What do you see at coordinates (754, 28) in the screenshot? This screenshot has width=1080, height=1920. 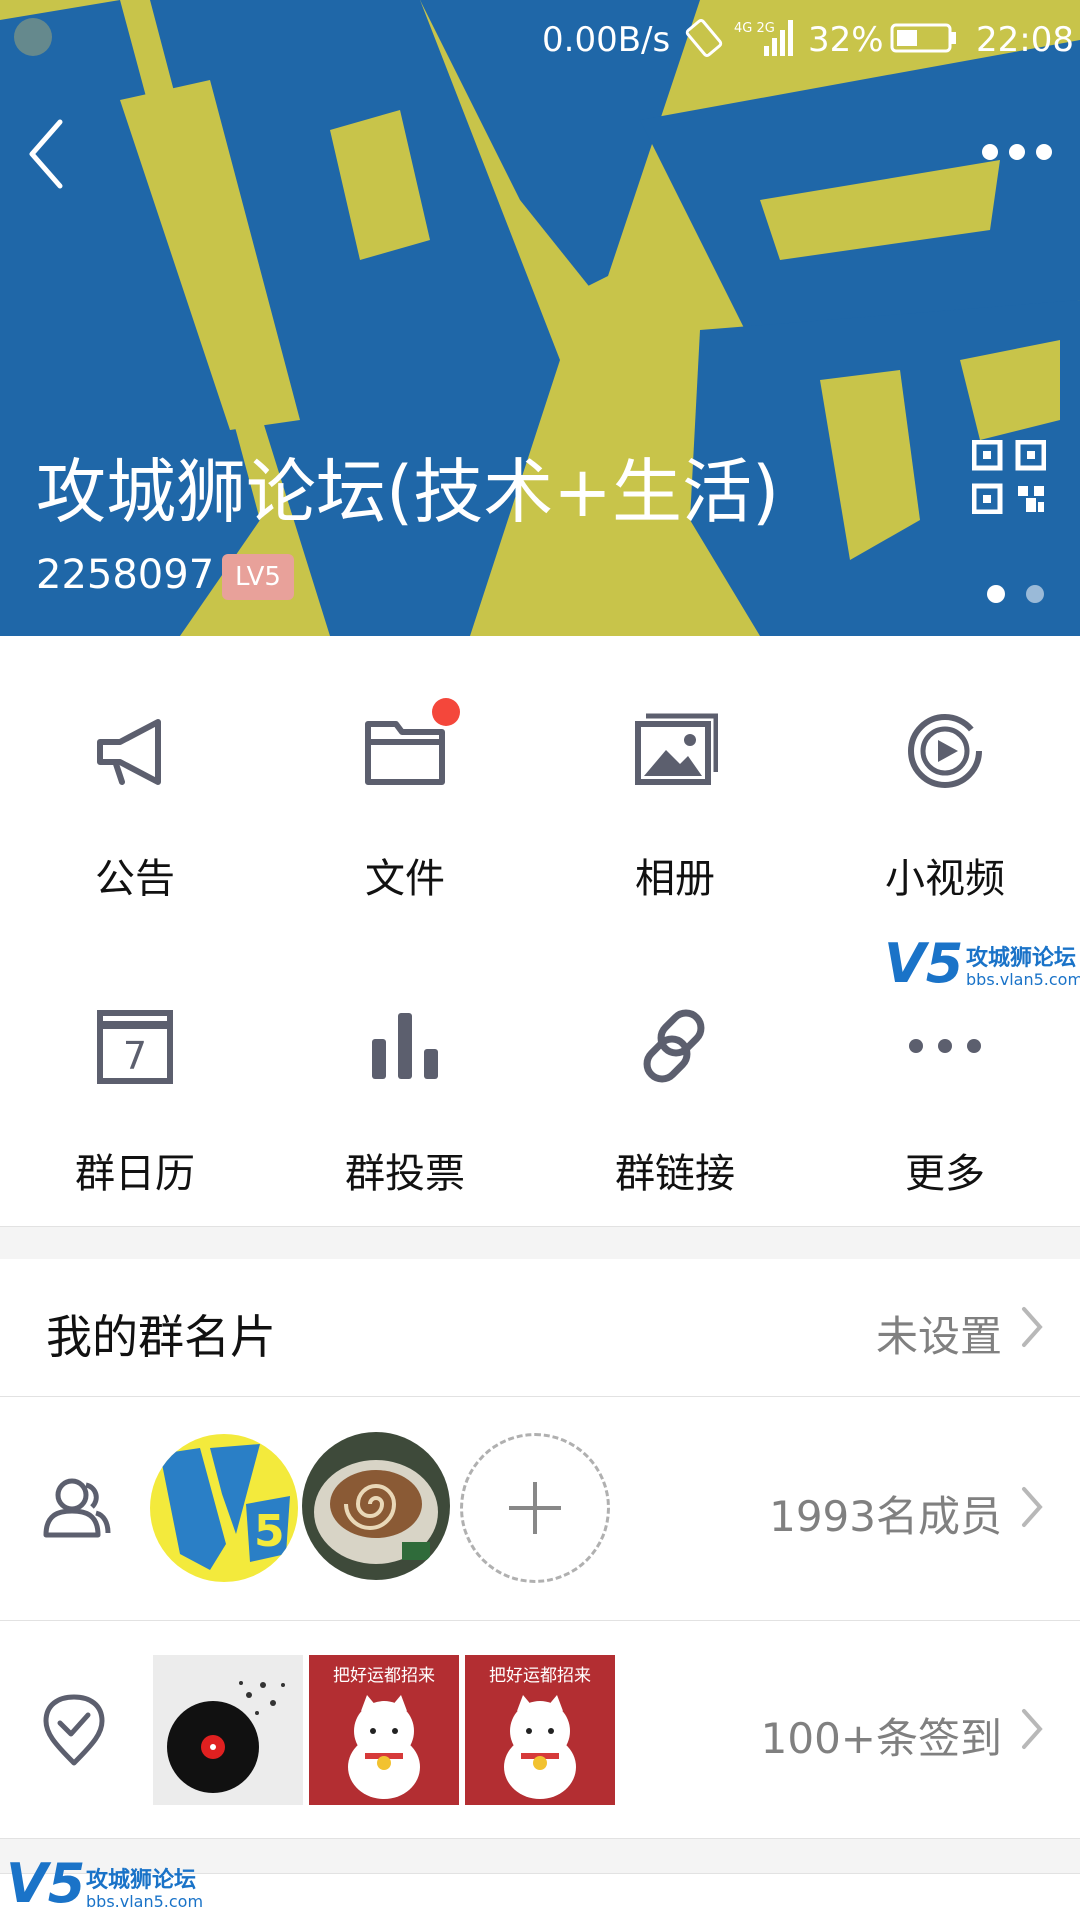 I see `svg-text: 4G 2G` at bounding box center [754, 28].